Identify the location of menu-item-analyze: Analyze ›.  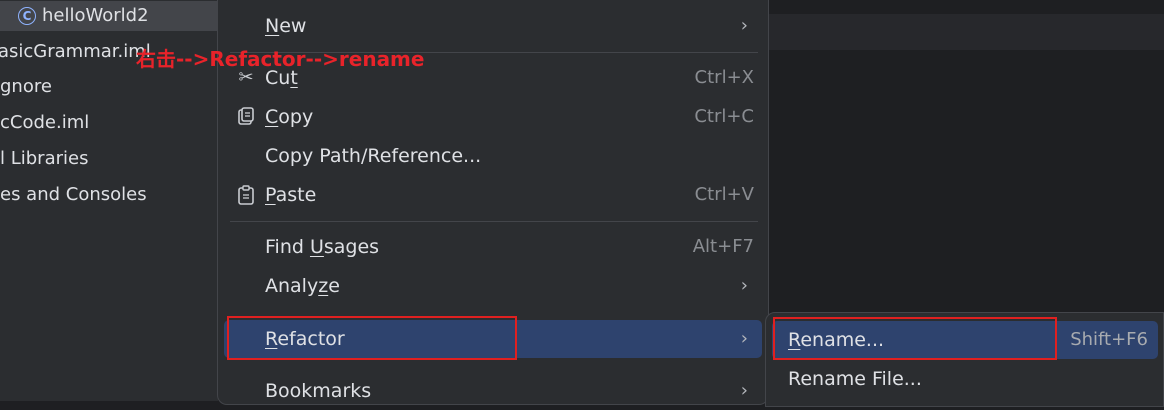
(493, 286).